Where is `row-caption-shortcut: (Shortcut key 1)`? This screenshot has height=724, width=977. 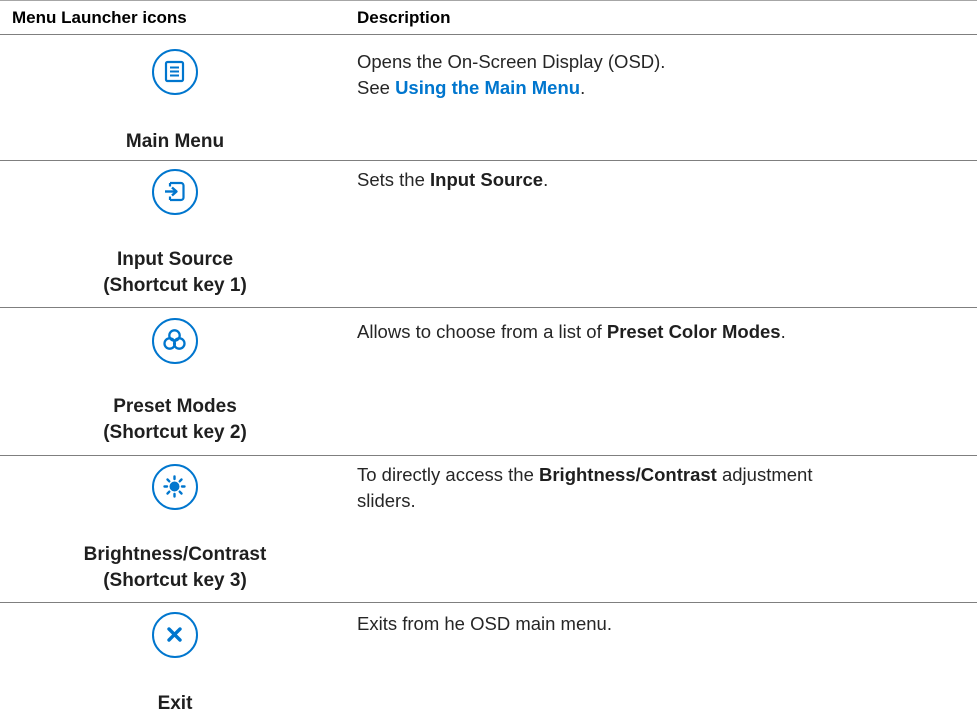 row-caption-shortcut: (Shortcut key 1) is located at coordinates (175, 285).